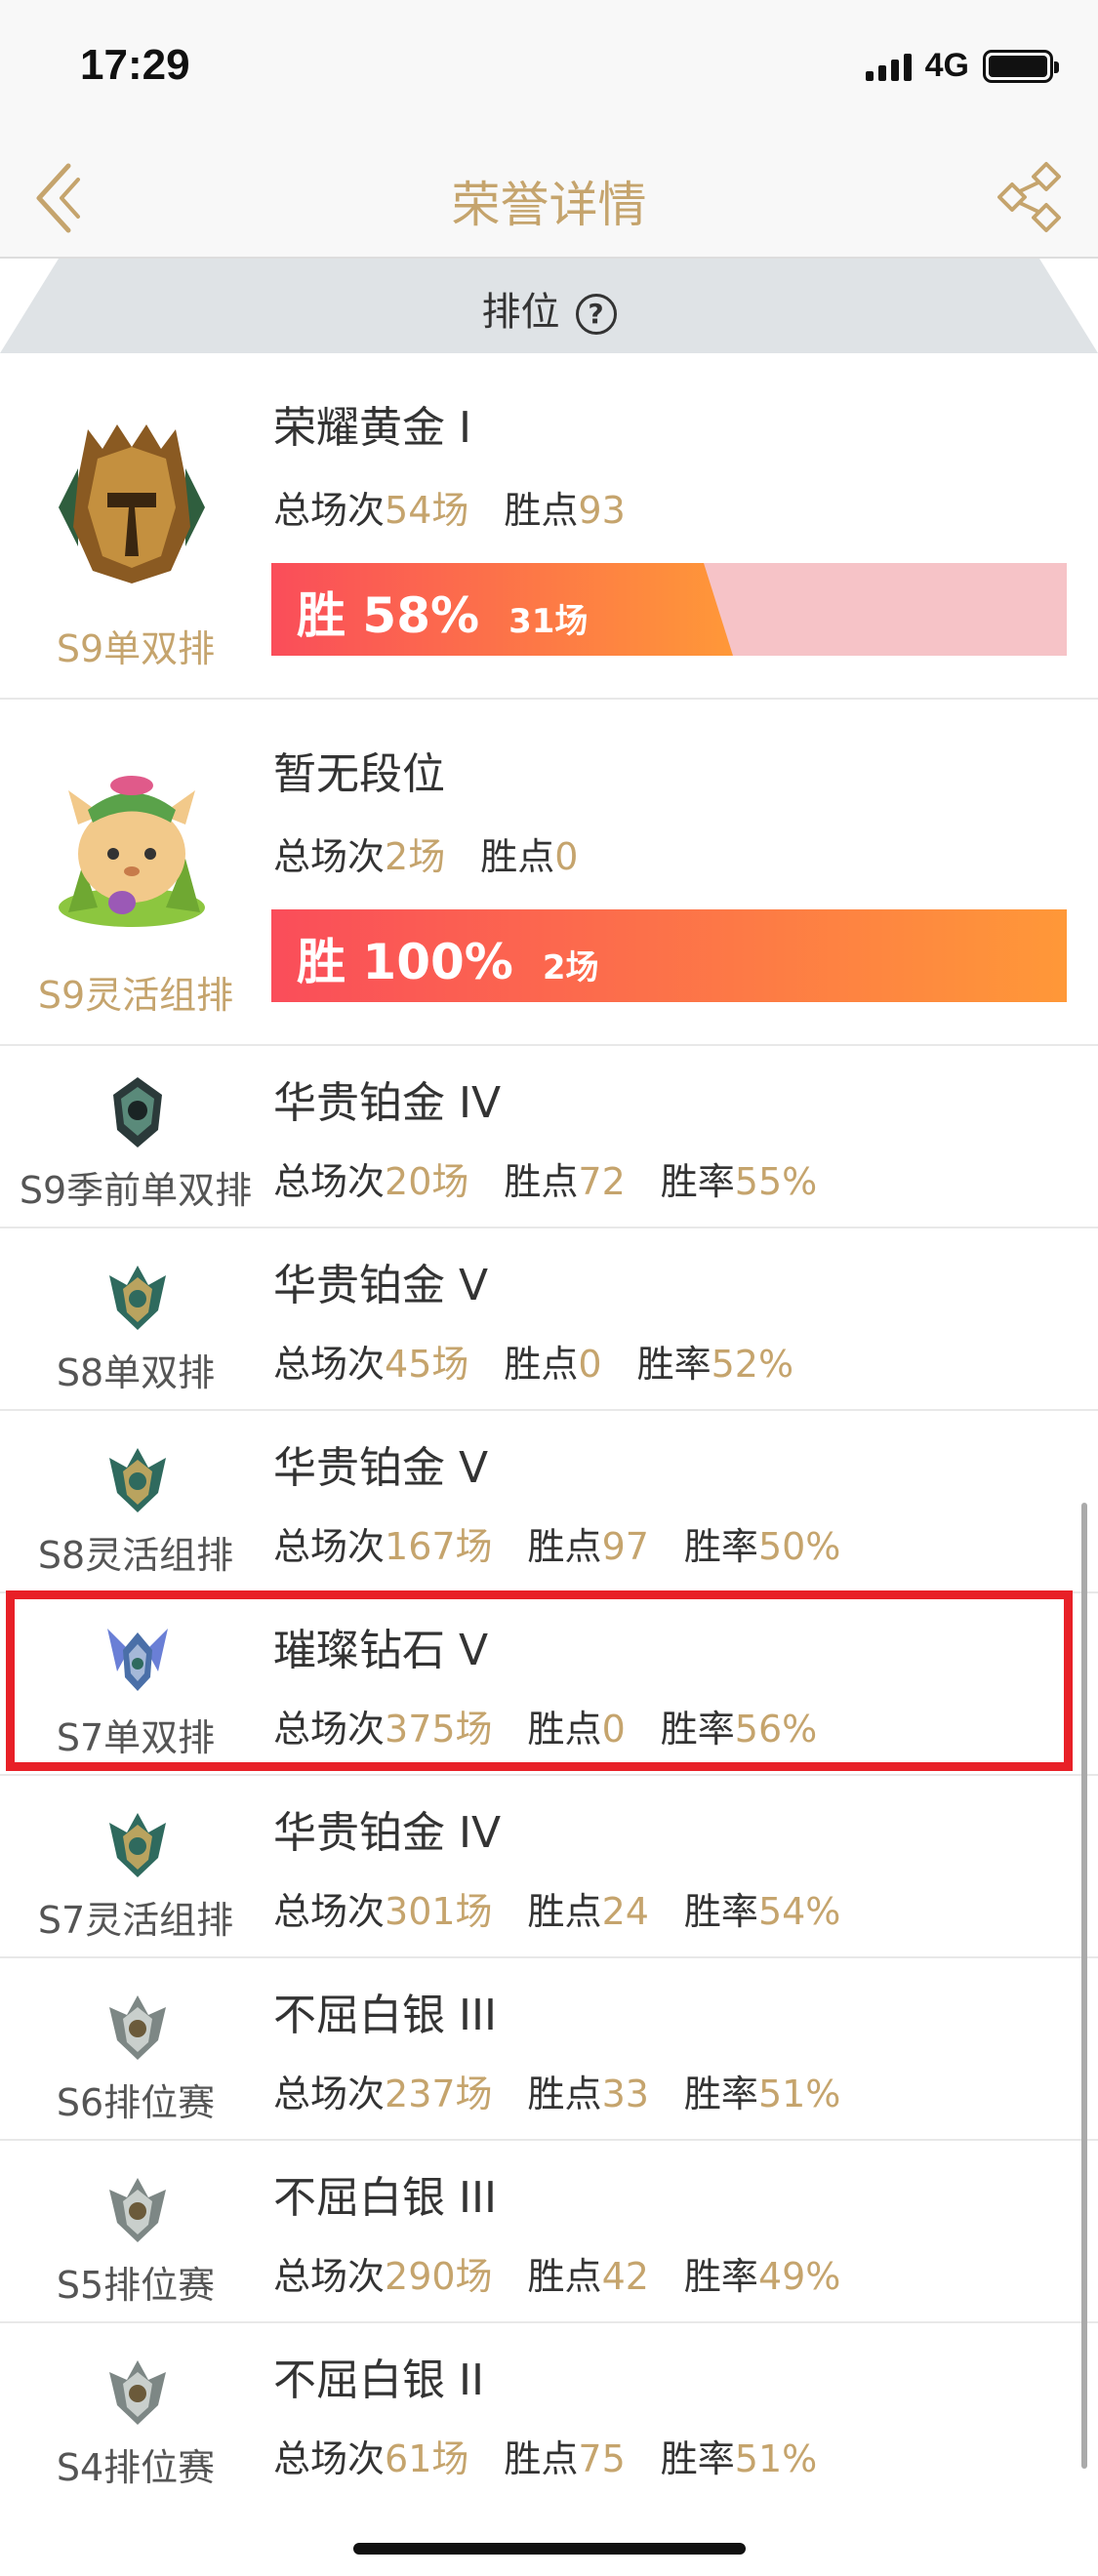 The image size is (1098, 2576). I want to click on winrate-bar: 胜 100% 2场, so click(669, 955).